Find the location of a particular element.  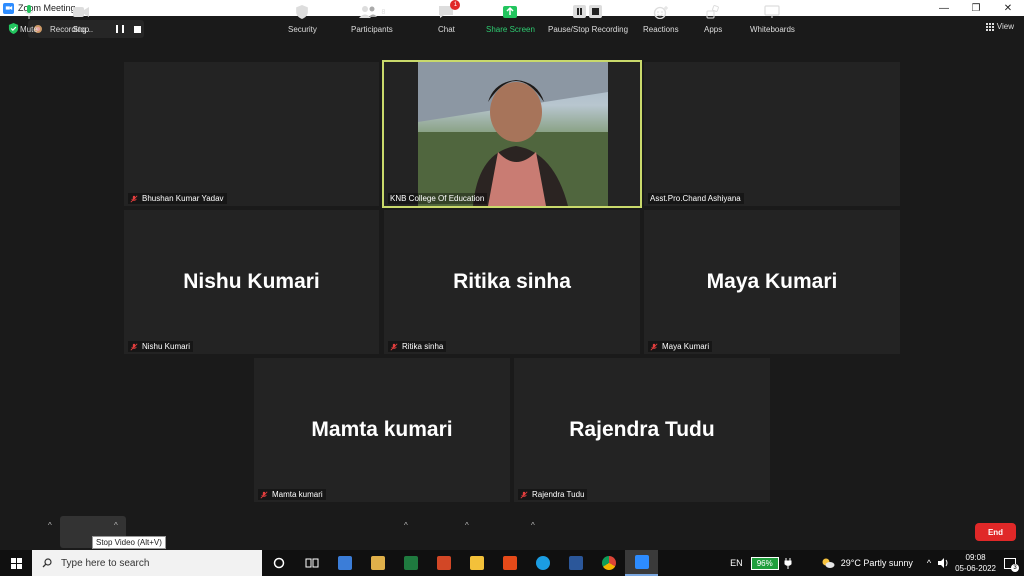

participant-display-name: Ritika sinha is located at coordinates (512, 281).